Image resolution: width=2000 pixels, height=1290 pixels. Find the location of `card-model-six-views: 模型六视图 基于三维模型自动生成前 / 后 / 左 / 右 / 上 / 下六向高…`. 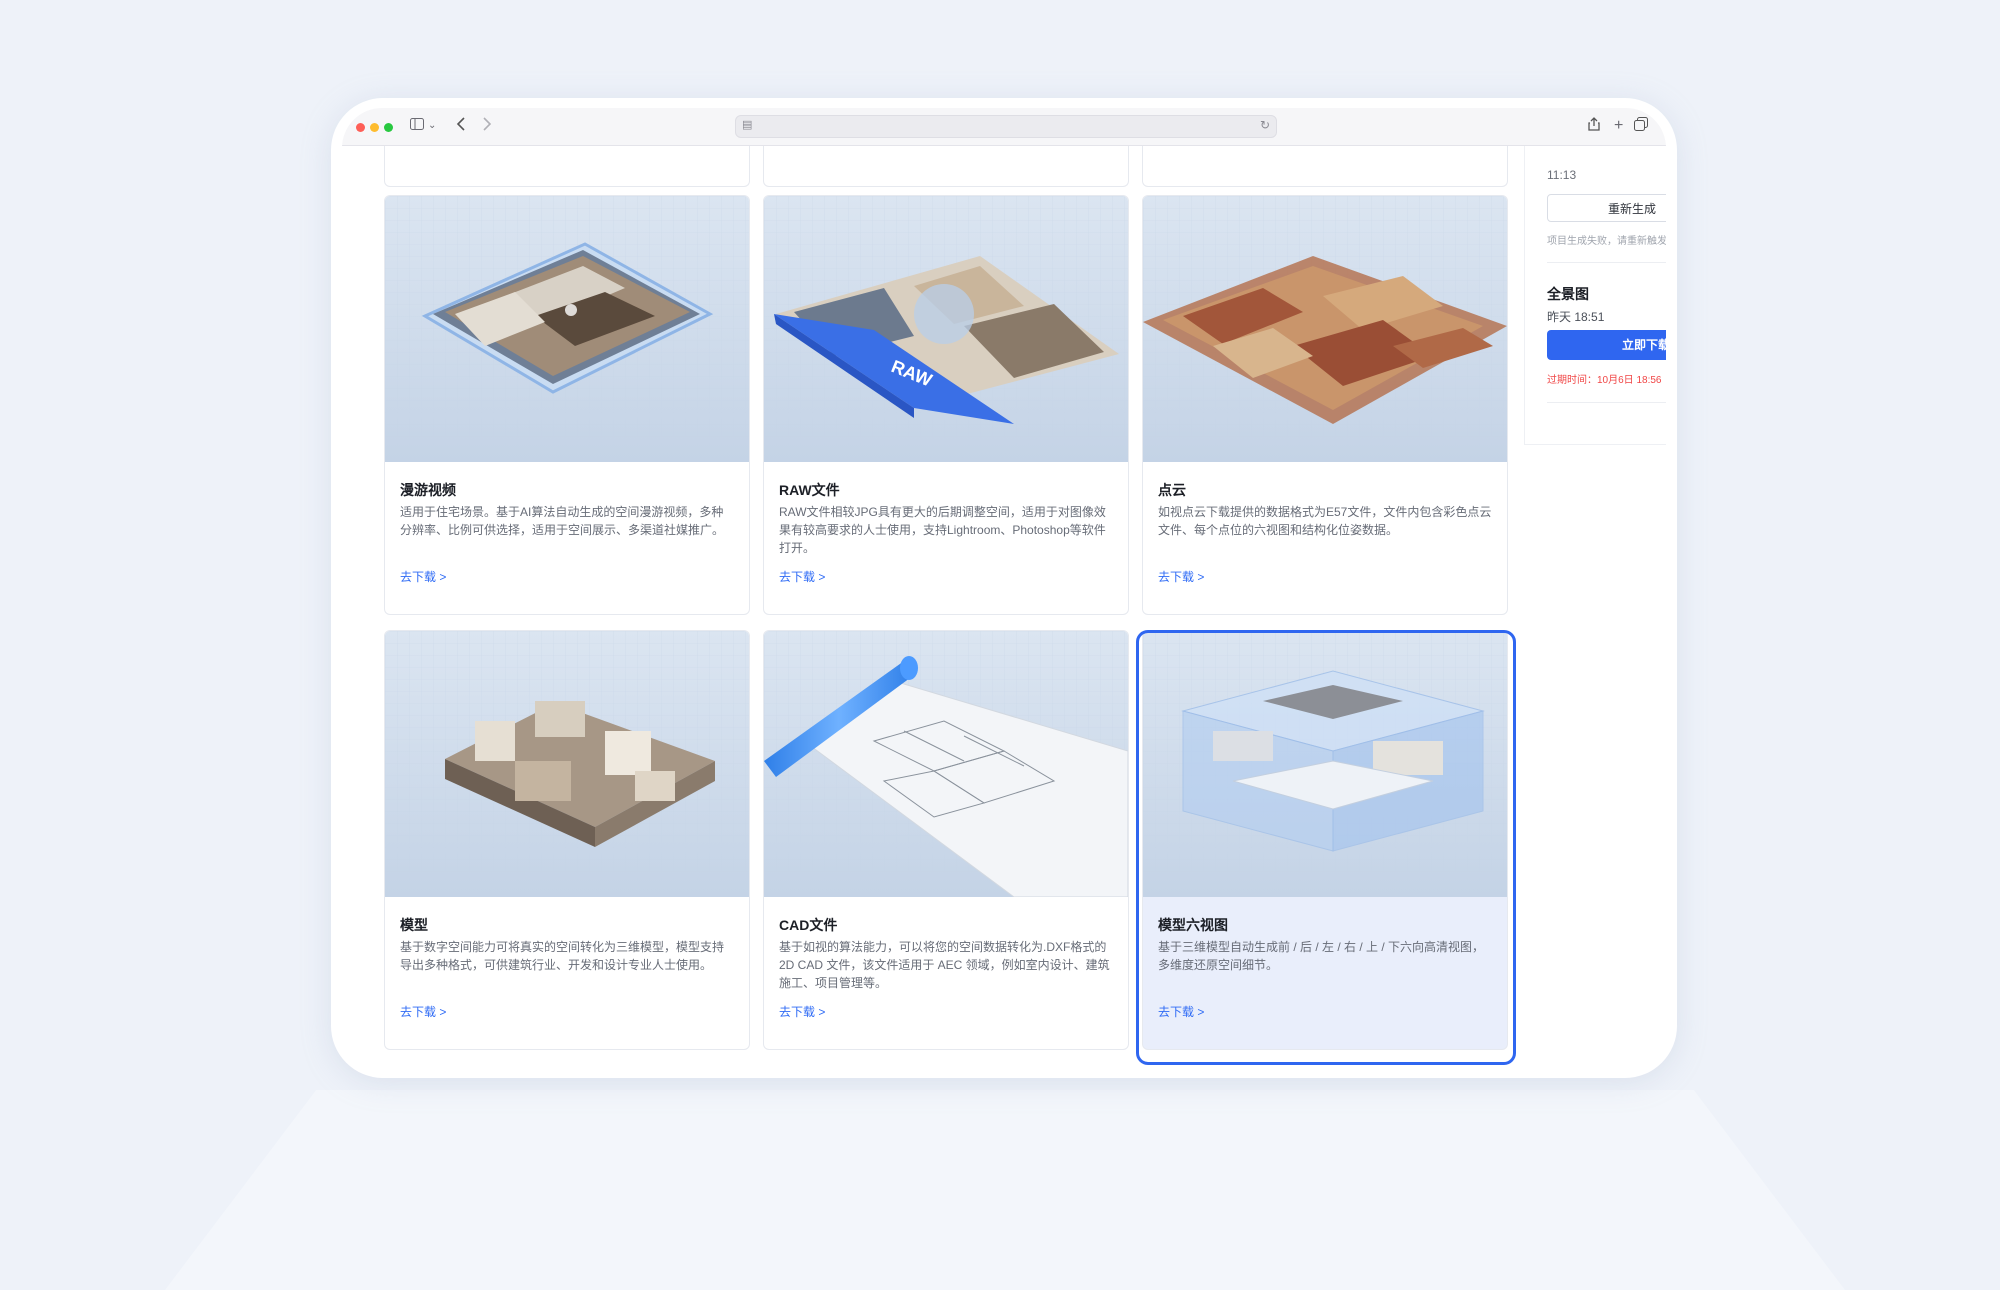

card-model-six-views: 模型六视图 基于三维模型自动生成前 / 后 / 左 / 右 / 上 / 下六向高… is located at coordinates (1325, 840).